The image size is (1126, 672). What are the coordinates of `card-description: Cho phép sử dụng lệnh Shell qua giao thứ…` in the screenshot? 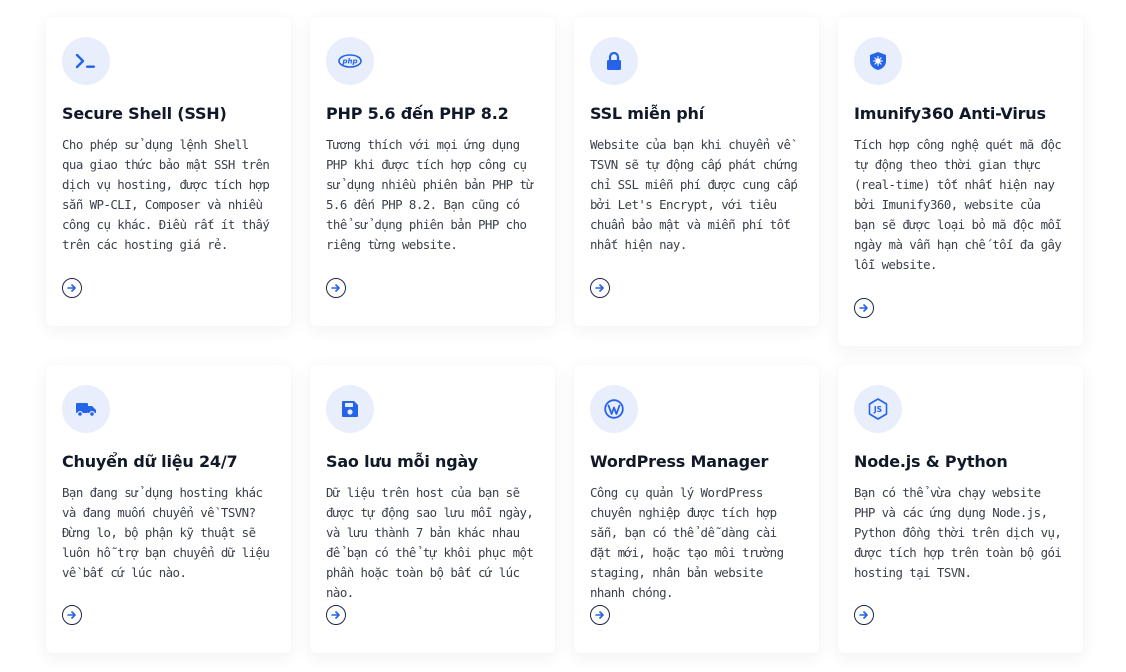 It's located at (166, 194).